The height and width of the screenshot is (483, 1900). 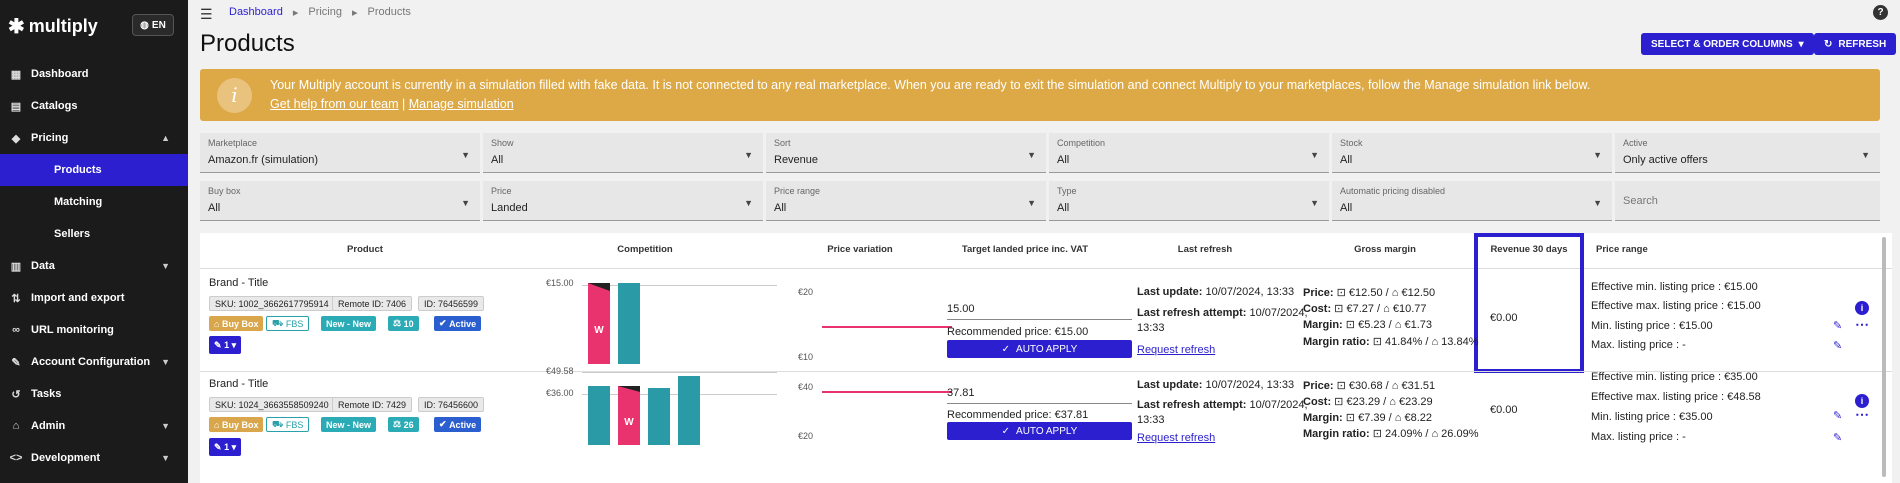 What do you see at coordinates (16, 362) in the screenshot?
I see `wrench-icon: ✎` at bounding box center [16, 362].